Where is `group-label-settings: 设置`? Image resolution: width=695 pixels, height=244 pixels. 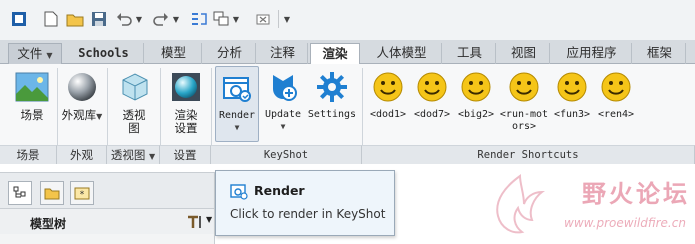
group-label-settings: 设置 is located at coordinates (185, 154).